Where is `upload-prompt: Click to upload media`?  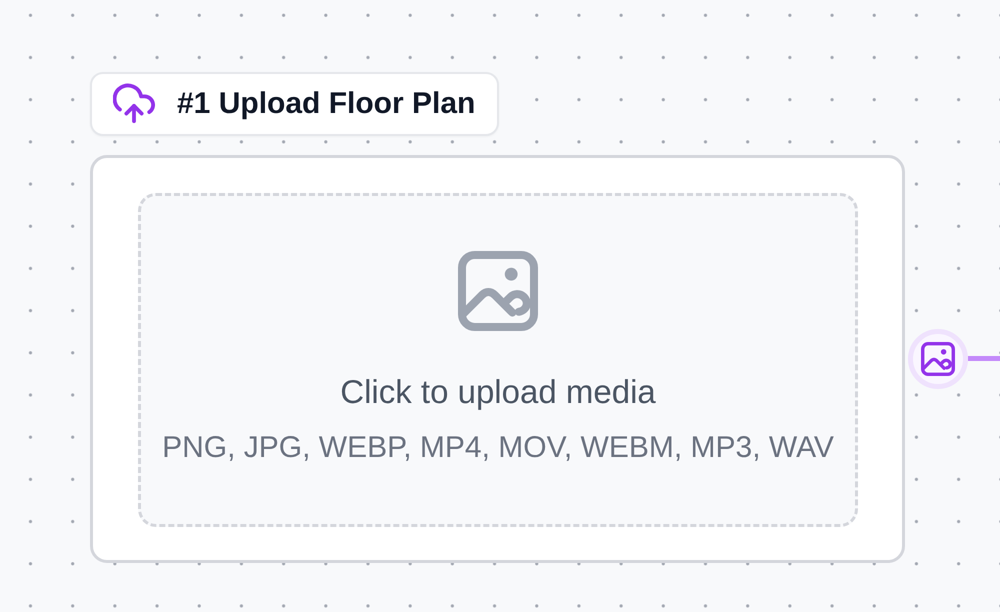 upload-prompt: Click to upload media is located at coordinates (498, 392).